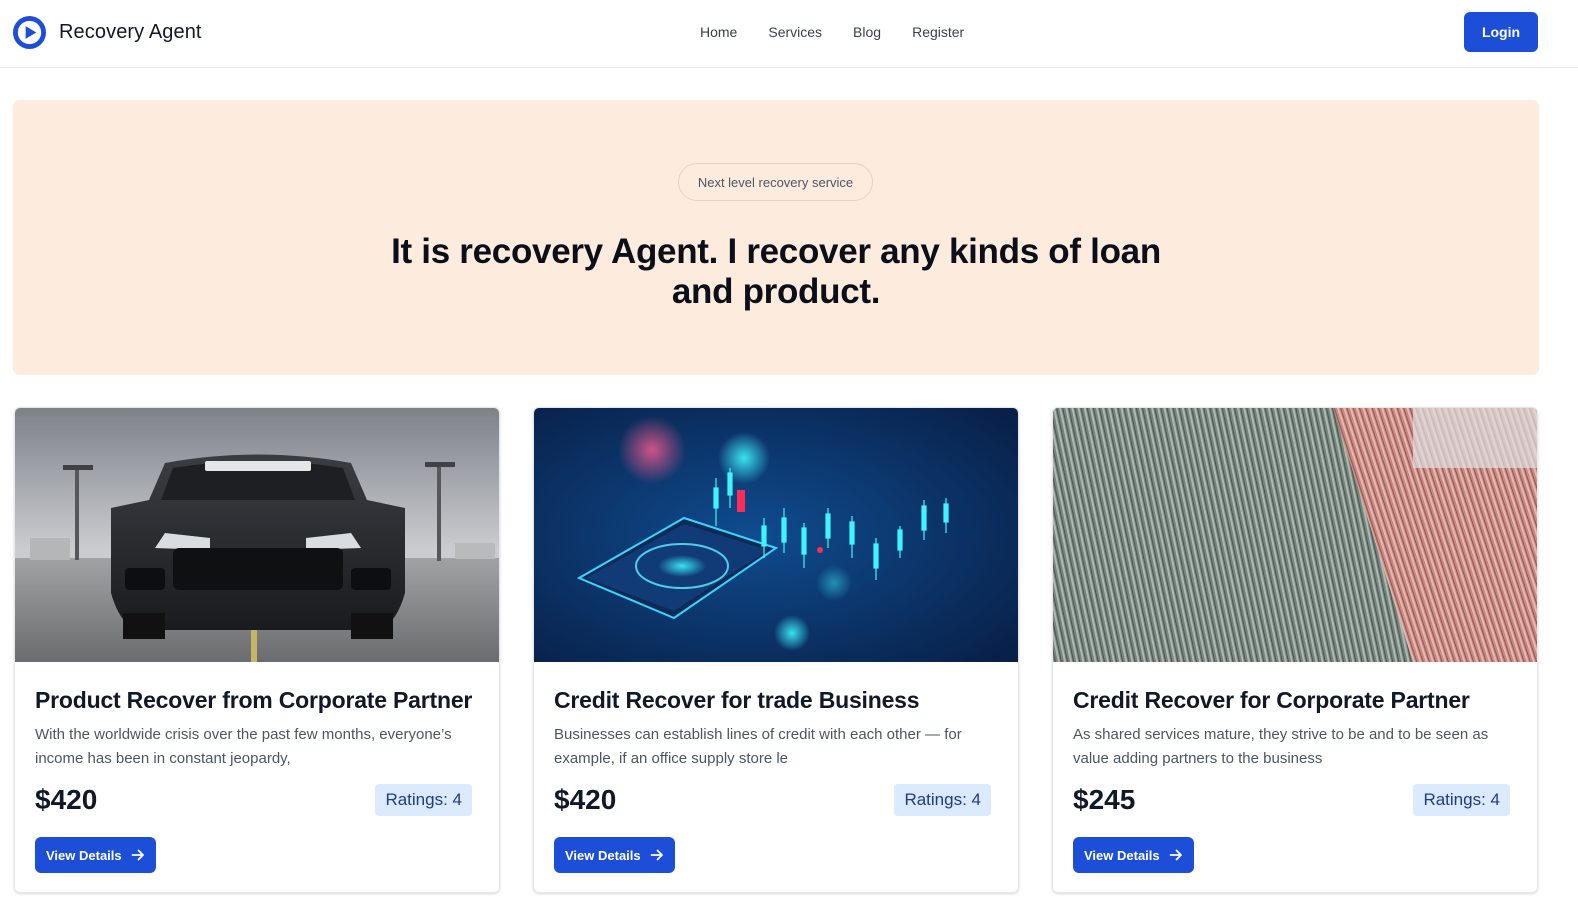  I want to click on card-price: $245, so click(1104, 799).